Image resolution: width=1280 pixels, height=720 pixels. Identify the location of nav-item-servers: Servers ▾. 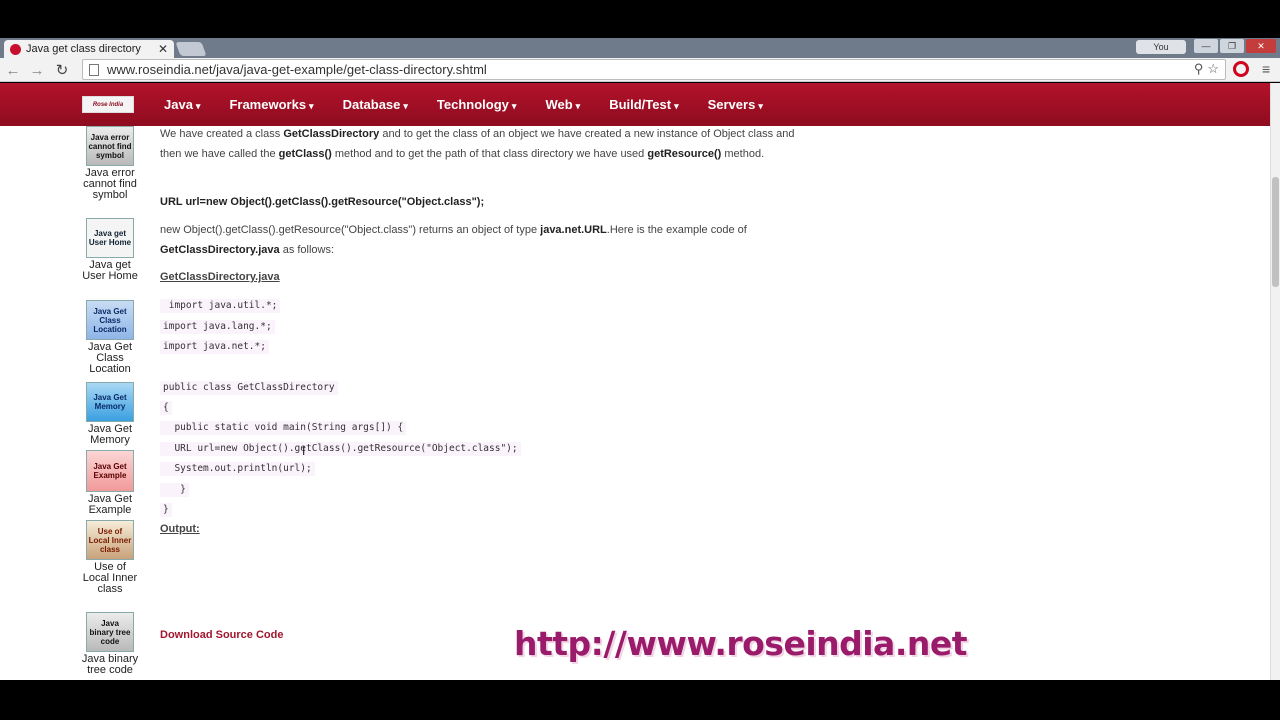
(735, 104).